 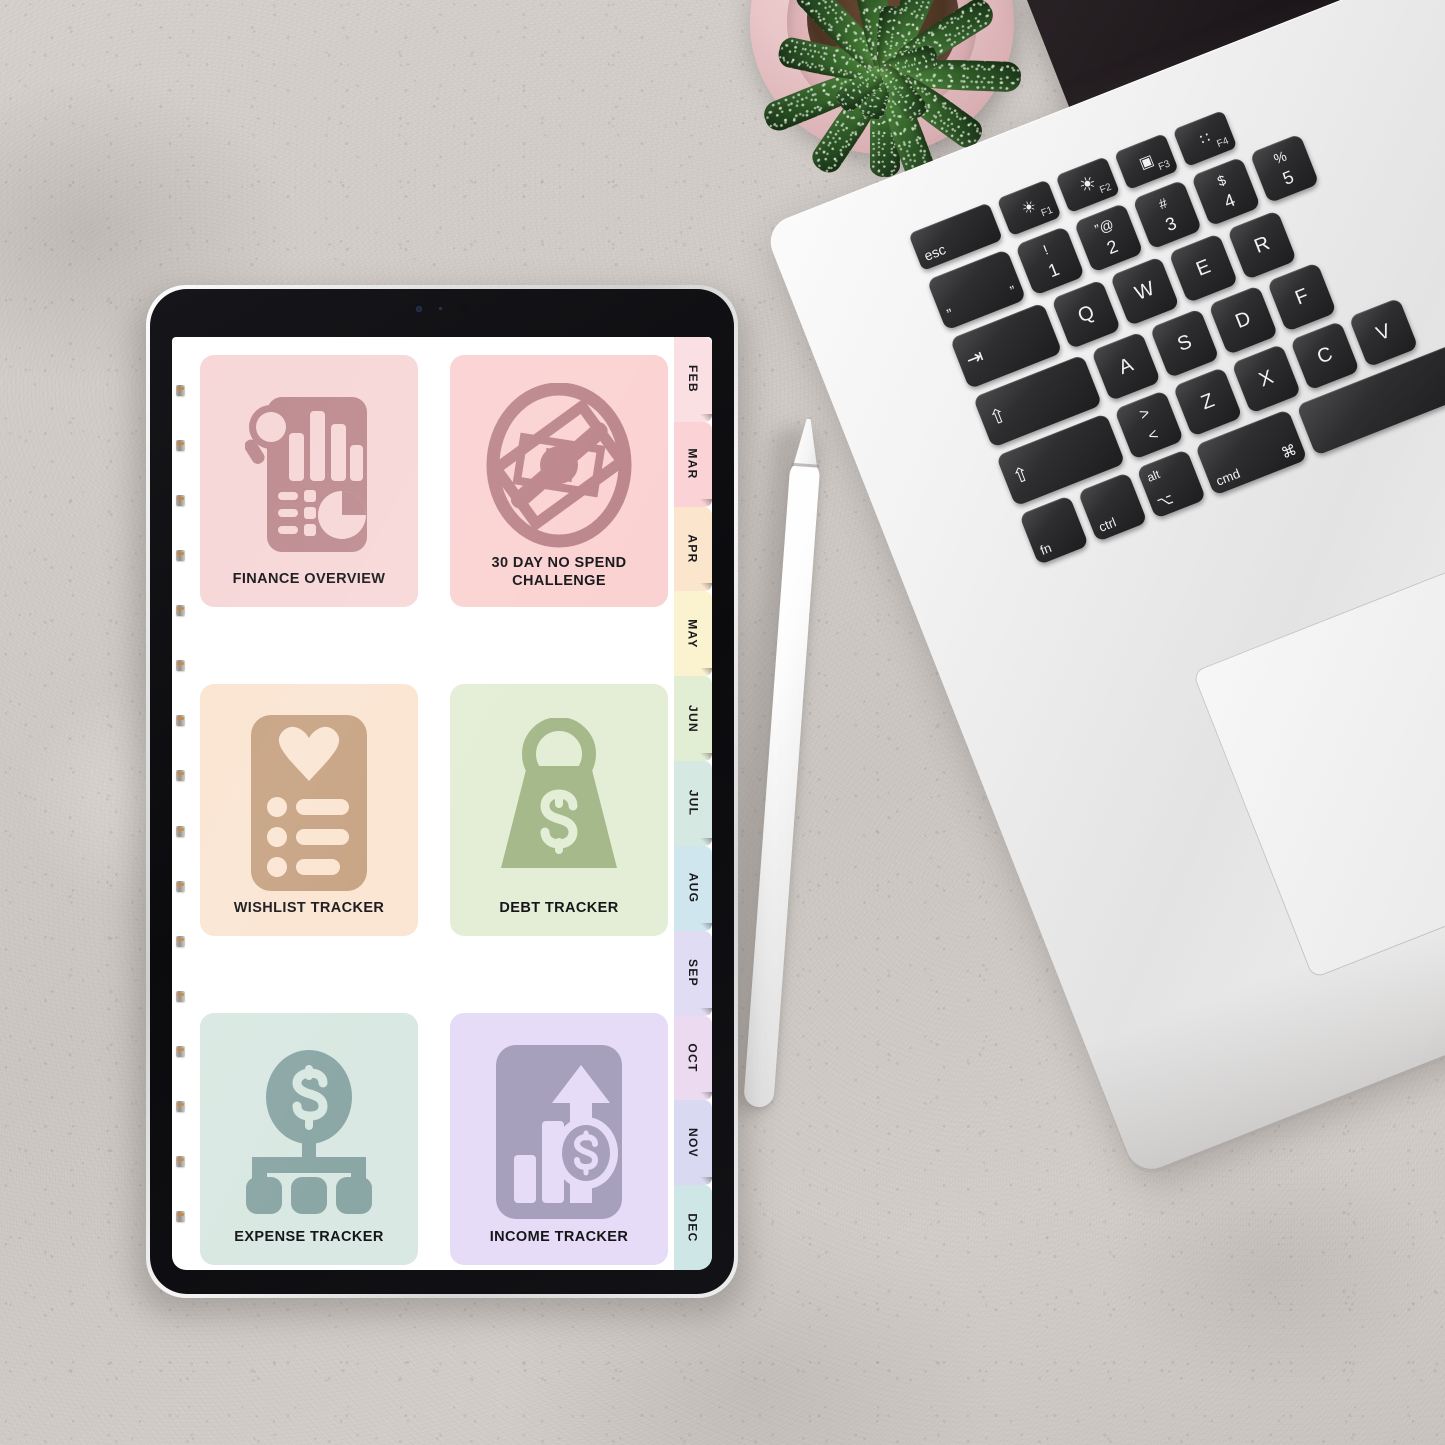 I want to click on key-c: C, so click(x=1324, y=355).